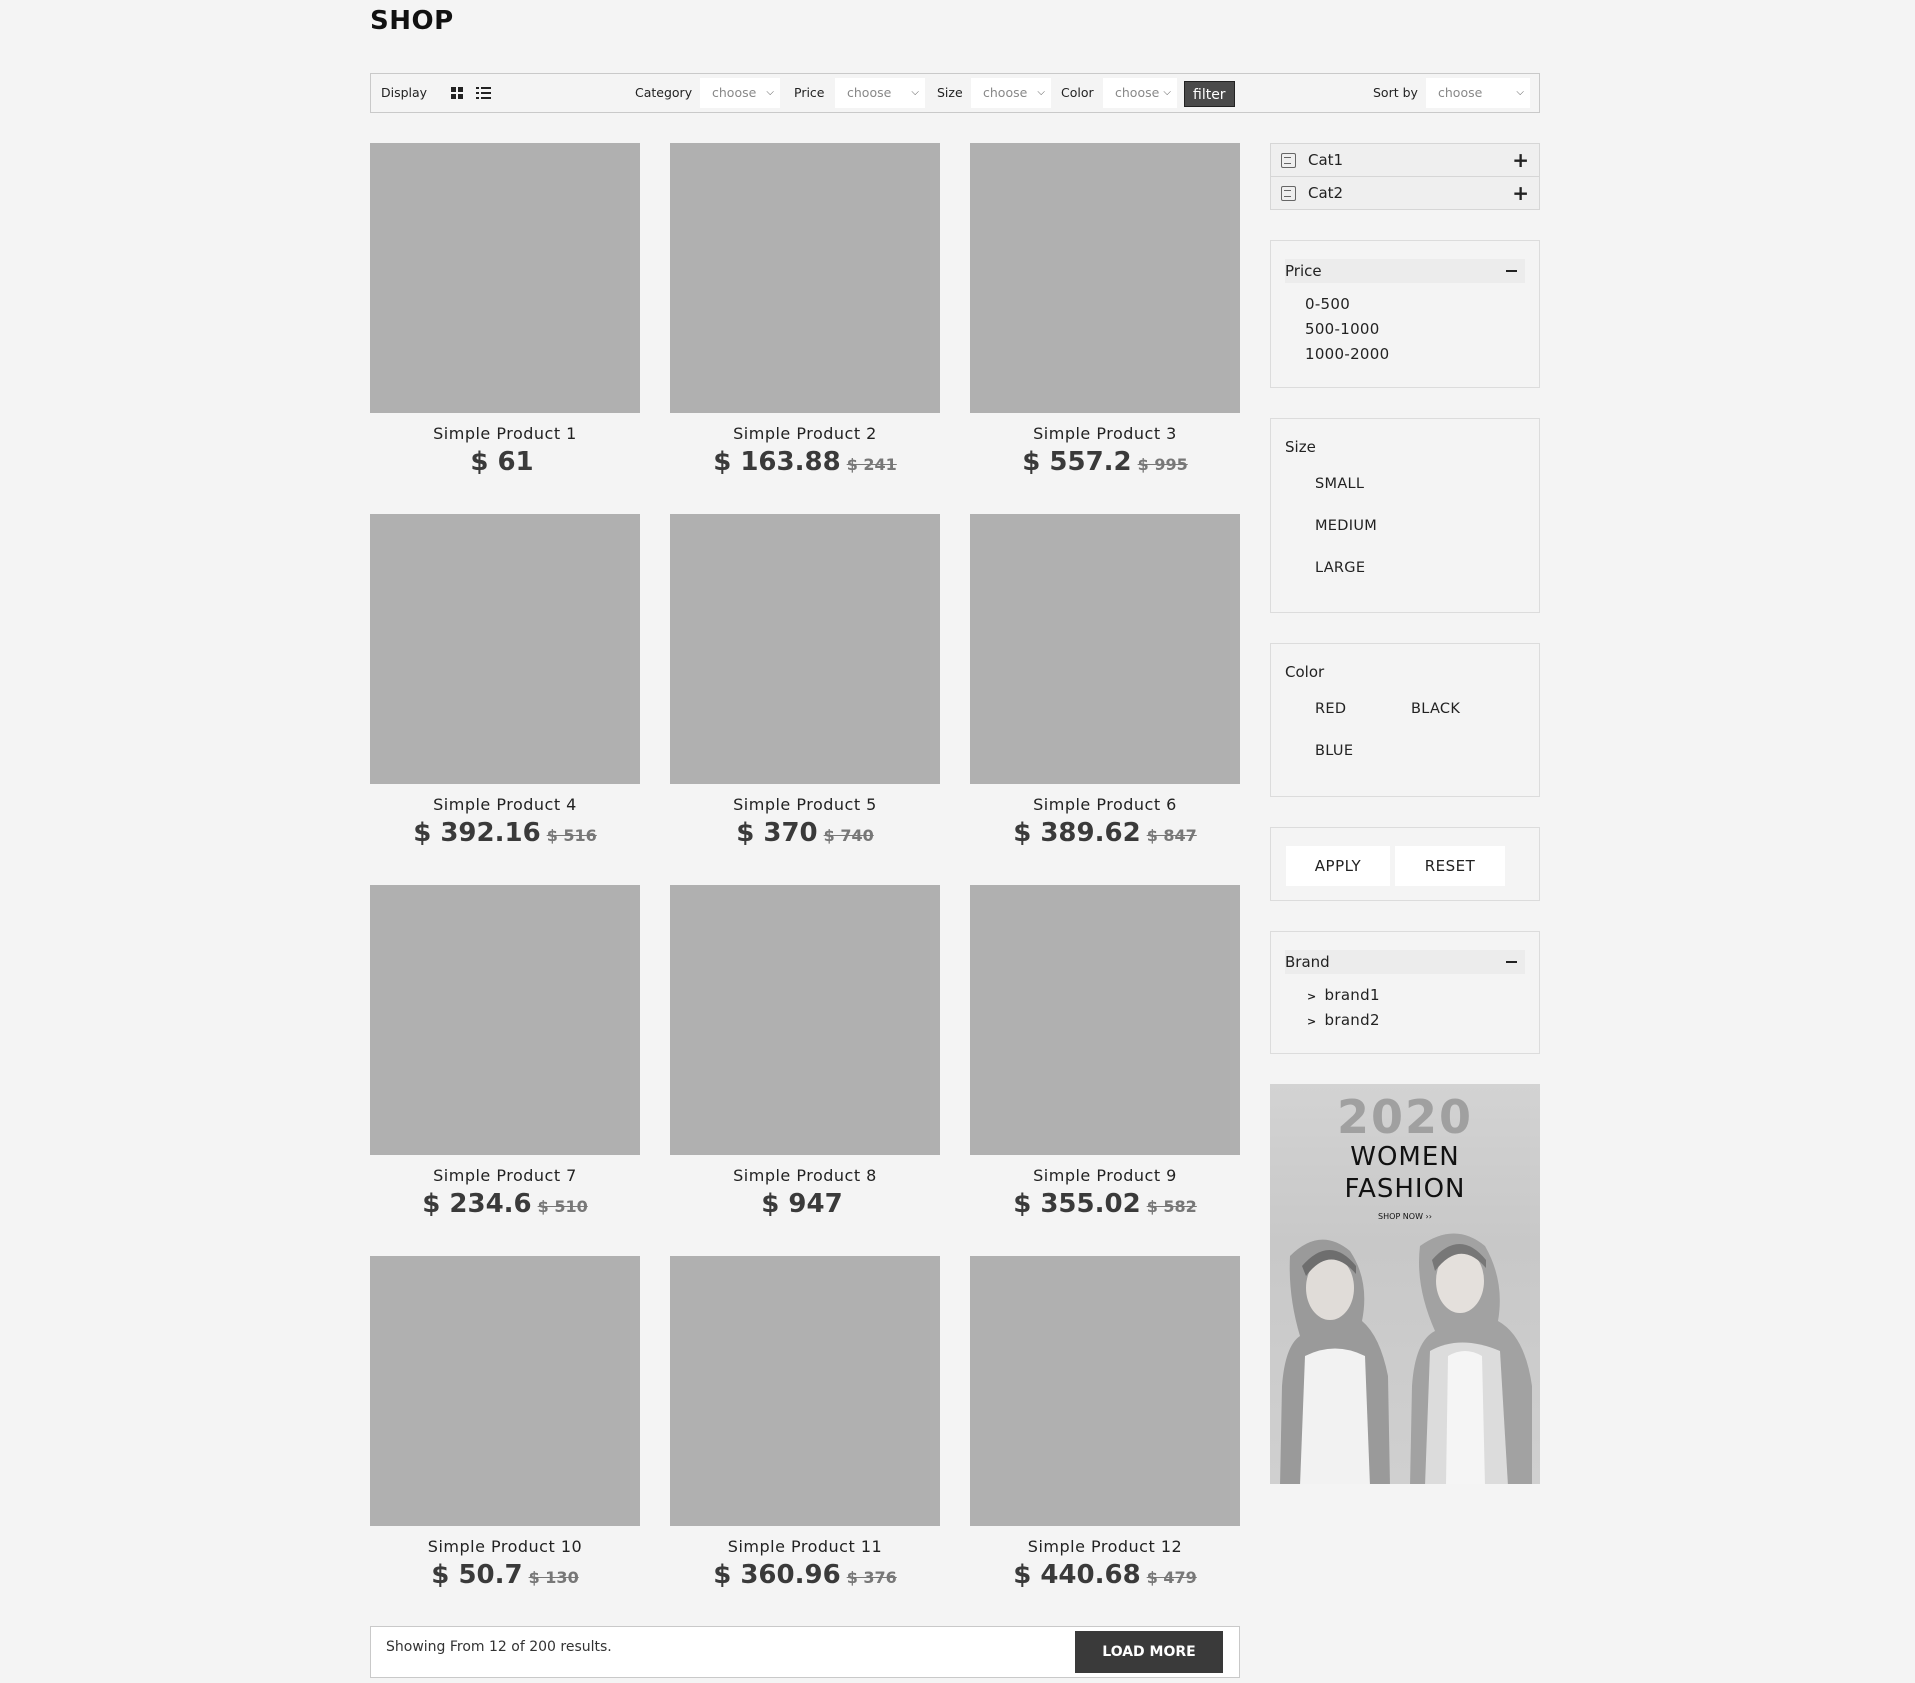 This screenshot has width=1915, height=1683. I want to click on product-name: Simple Product 7, so click(505, 1175).